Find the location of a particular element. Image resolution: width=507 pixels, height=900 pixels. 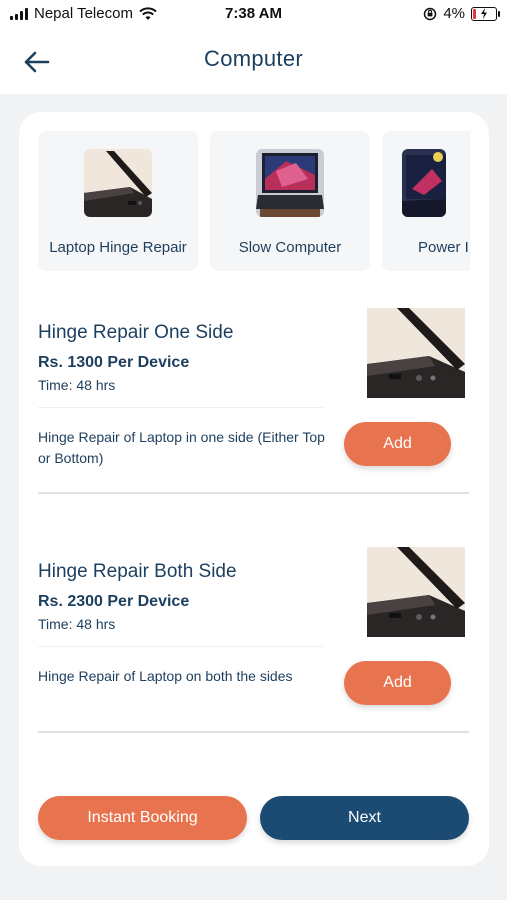

category-laptop-hinge-repair: Laptop Hinge Repair is located at coordinates (118, 201).